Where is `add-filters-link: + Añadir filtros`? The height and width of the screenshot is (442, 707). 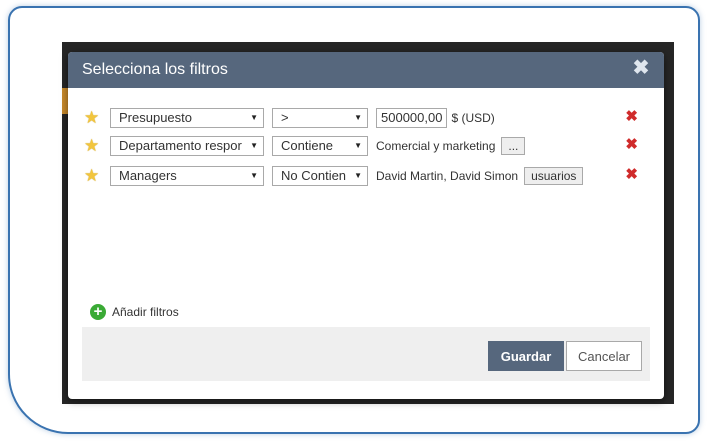 add-filters-link: + Añadir filtros is located at coordinates (134, 312).